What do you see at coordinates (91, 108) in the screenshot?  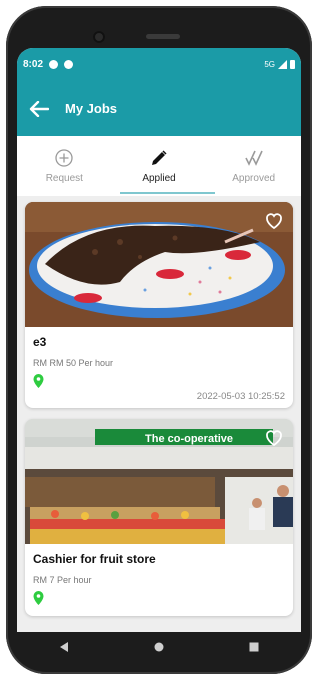 I see `page-title: My Jobs` at bounding box center [91, 108].